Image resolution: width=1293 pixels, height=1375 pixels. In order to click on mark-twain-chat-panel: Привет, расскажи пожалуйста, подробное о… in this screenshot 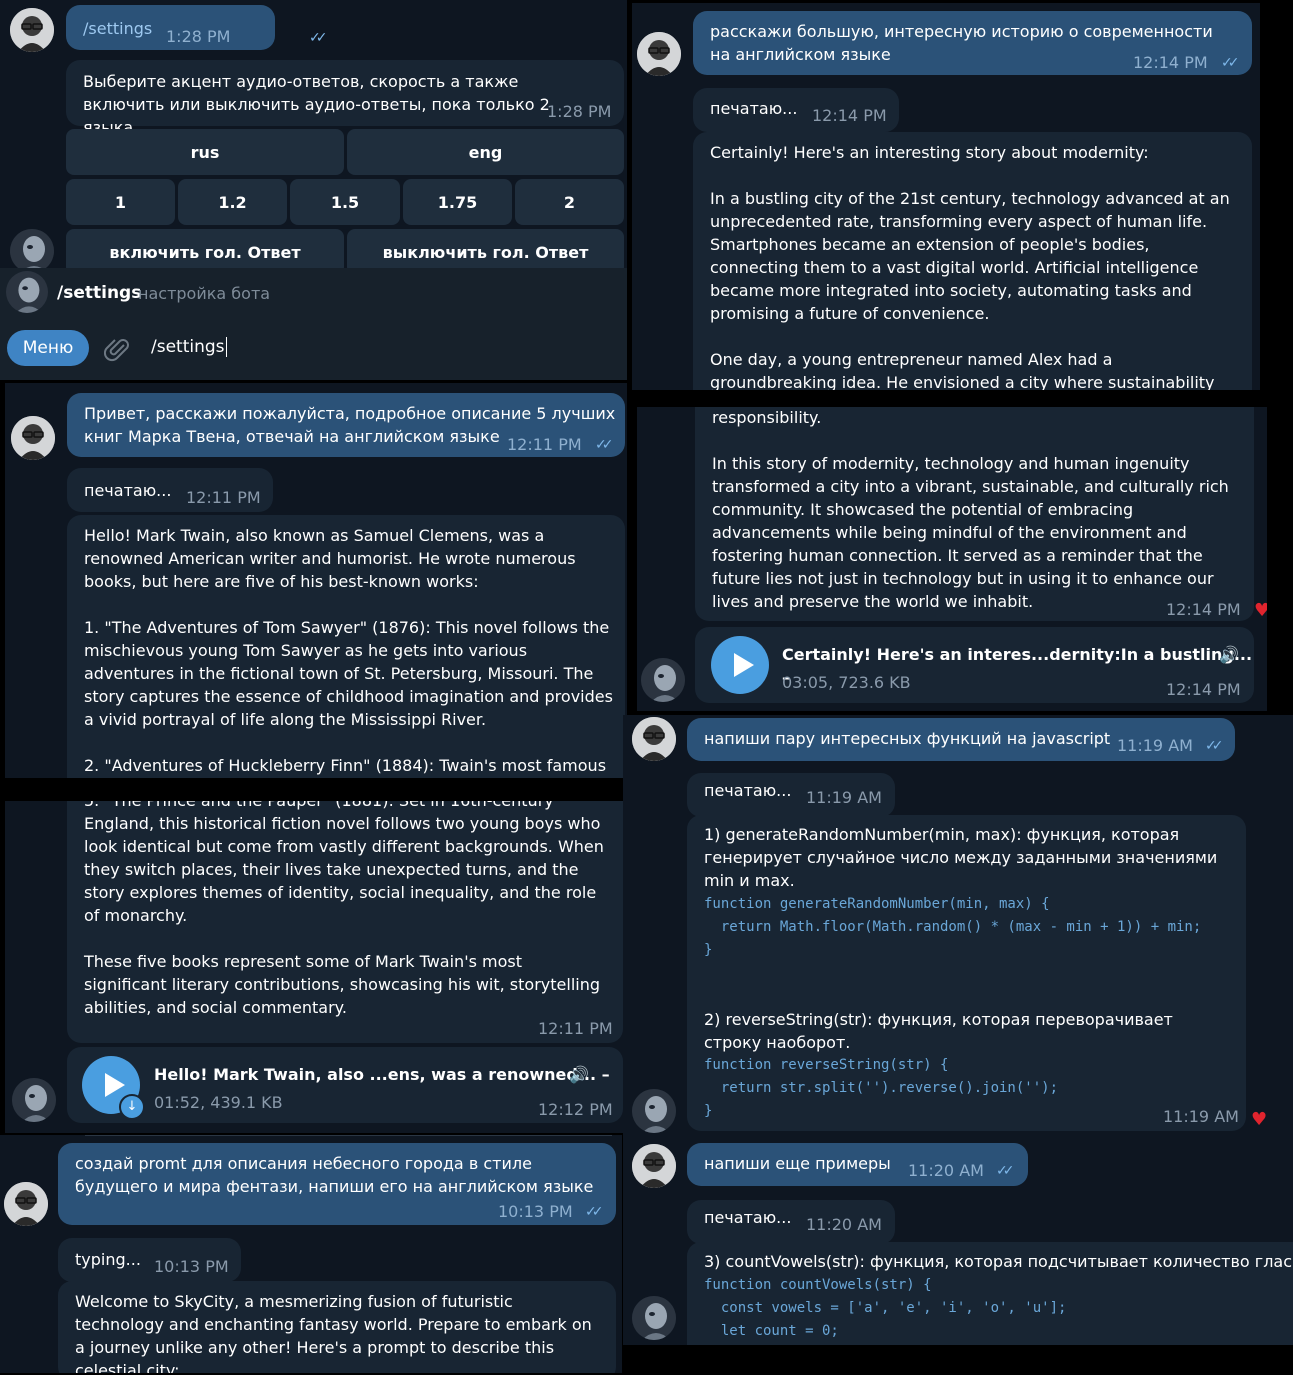, I will do `click(316, 580)`.